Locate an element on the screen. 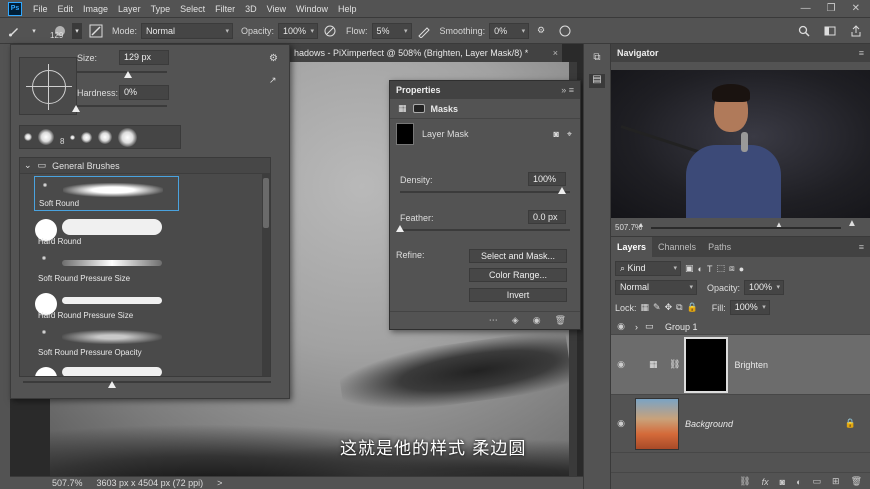 Image resolution: width=870 pixels, height=489 pixels. menu-type: Type is located at coordinates (161, 9).